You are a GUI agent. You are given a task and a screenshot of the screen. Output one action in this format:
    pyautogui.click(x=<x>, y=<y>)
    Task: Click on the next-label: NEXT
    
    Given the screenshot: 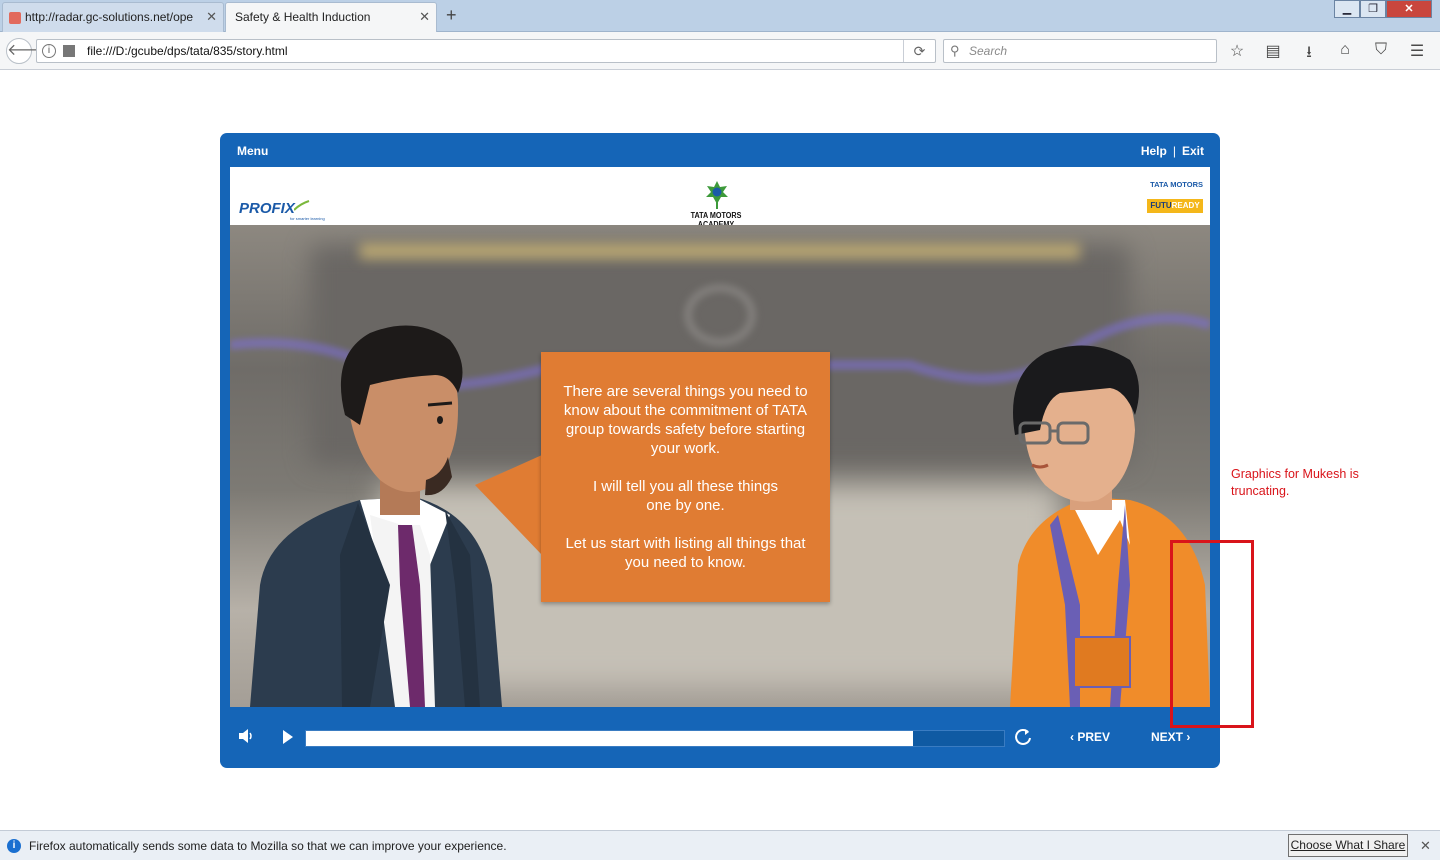 What is the action you would take?
    pyautogui.click(x=1167, y=737)
    